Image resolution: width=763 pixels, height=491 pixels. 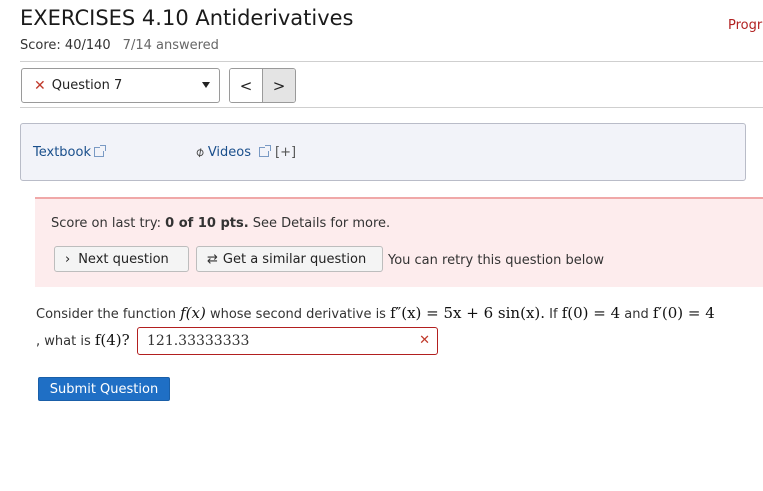 What do you see at coordinates (591, 313) in the screenshot?
I see `initial-condition: f(0) = 4` at bounding box center [591, 313].